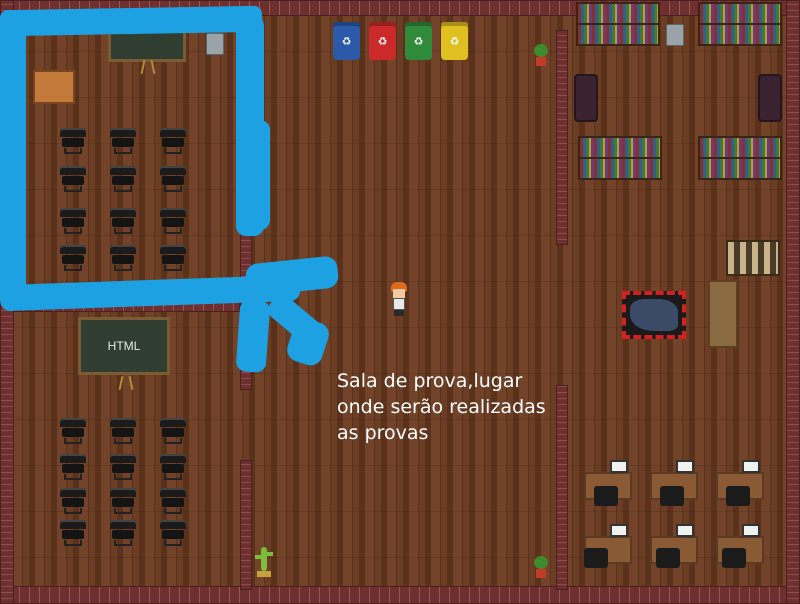 This screenshot has height=604, width=800. Describe the element at coordinates (793, 302) in the screenshot. I see `wall-right` at that location.